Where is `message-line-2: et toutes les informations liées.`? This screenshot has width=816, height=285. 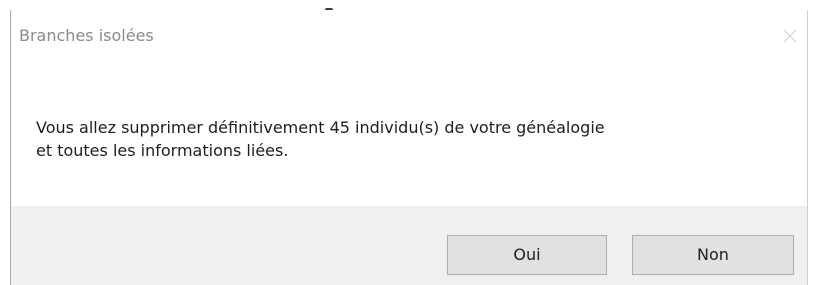
message-line-2: et toutes les informations liées. is located at coordinates (162, 150).